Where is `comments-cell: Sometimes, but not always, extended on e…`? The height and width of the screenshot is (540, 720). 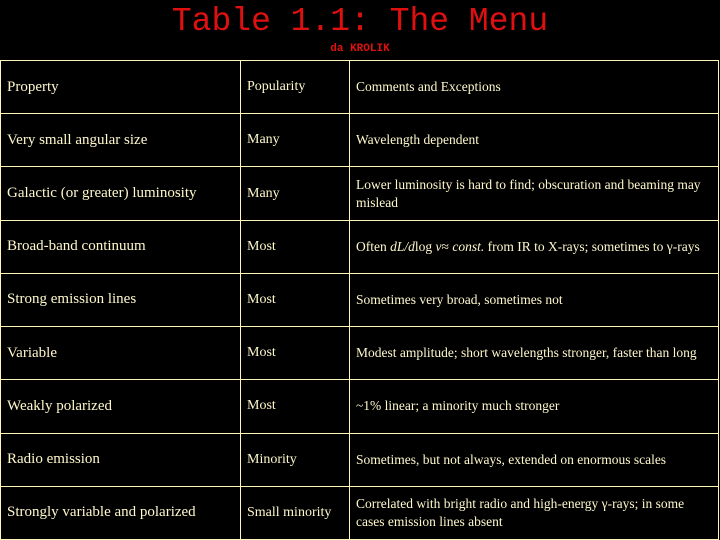
comments-cell: Sometimes, but not always, extended on e… is located at coordinates (534, 459).